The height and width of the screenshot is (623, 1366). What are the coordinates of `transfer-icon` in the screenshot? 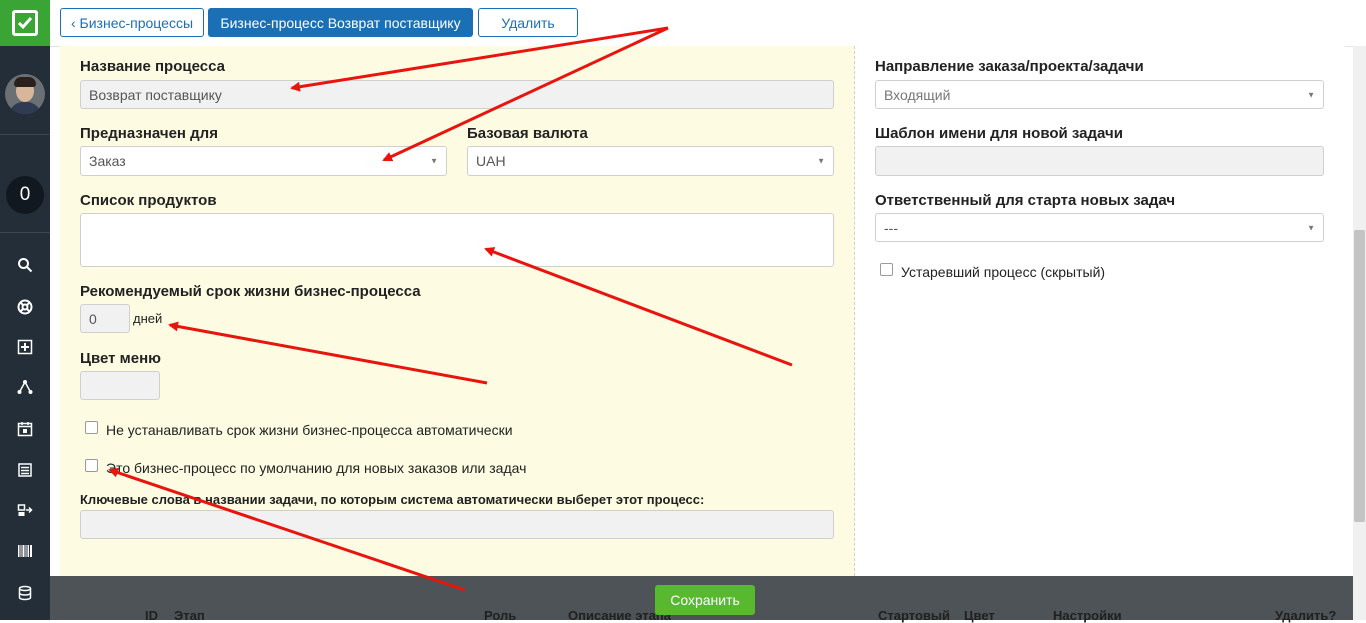 It's located at (25, 510).